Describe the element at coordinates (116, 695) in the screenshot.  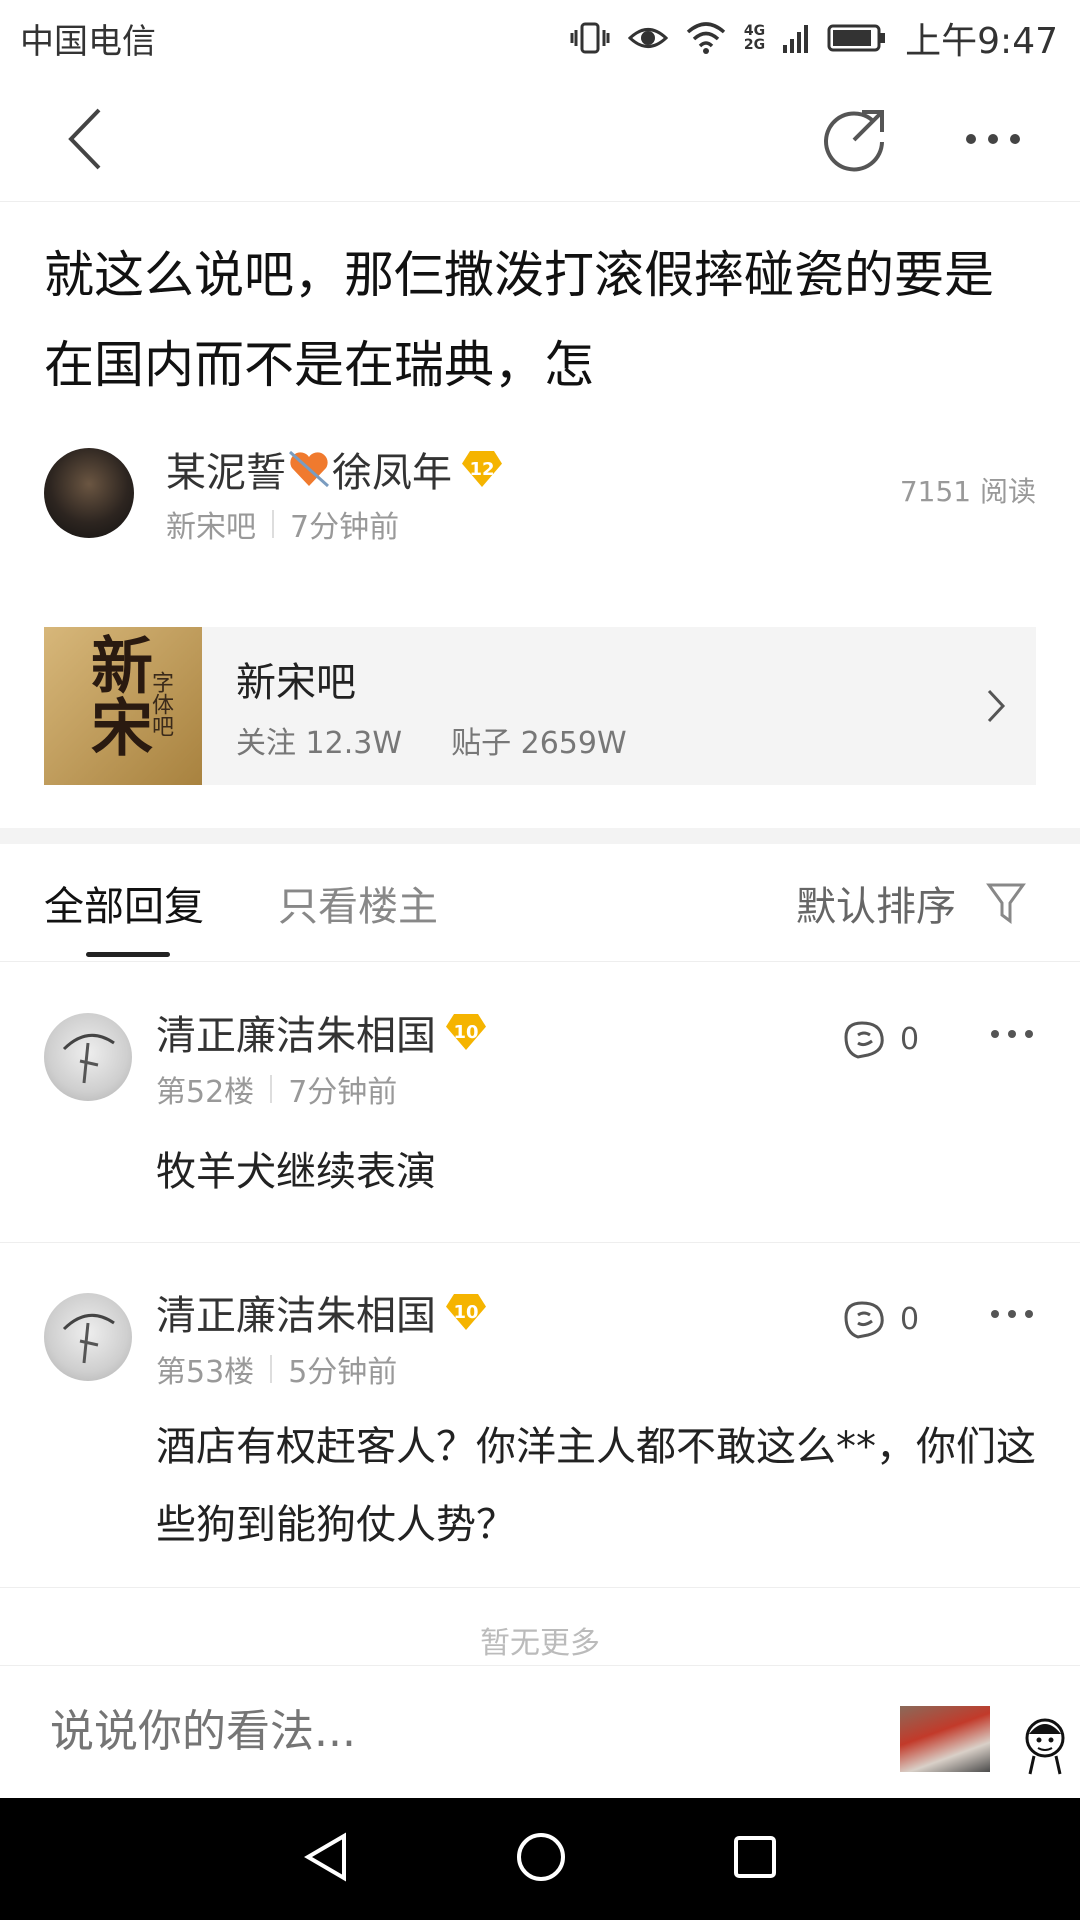
I see `forum-cover-title: 新宋` at that location.